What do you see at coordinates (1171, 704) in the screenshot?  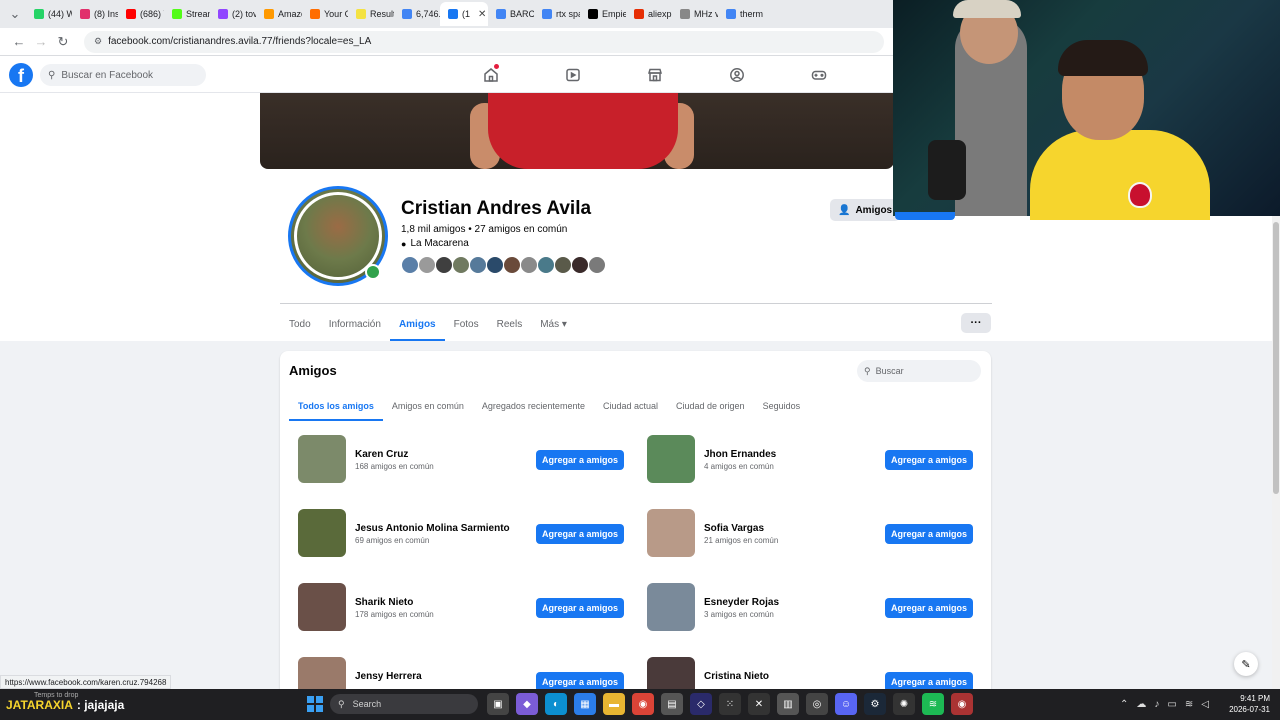 I see `display-icon: ▭` at bounding box center [1171, 704].